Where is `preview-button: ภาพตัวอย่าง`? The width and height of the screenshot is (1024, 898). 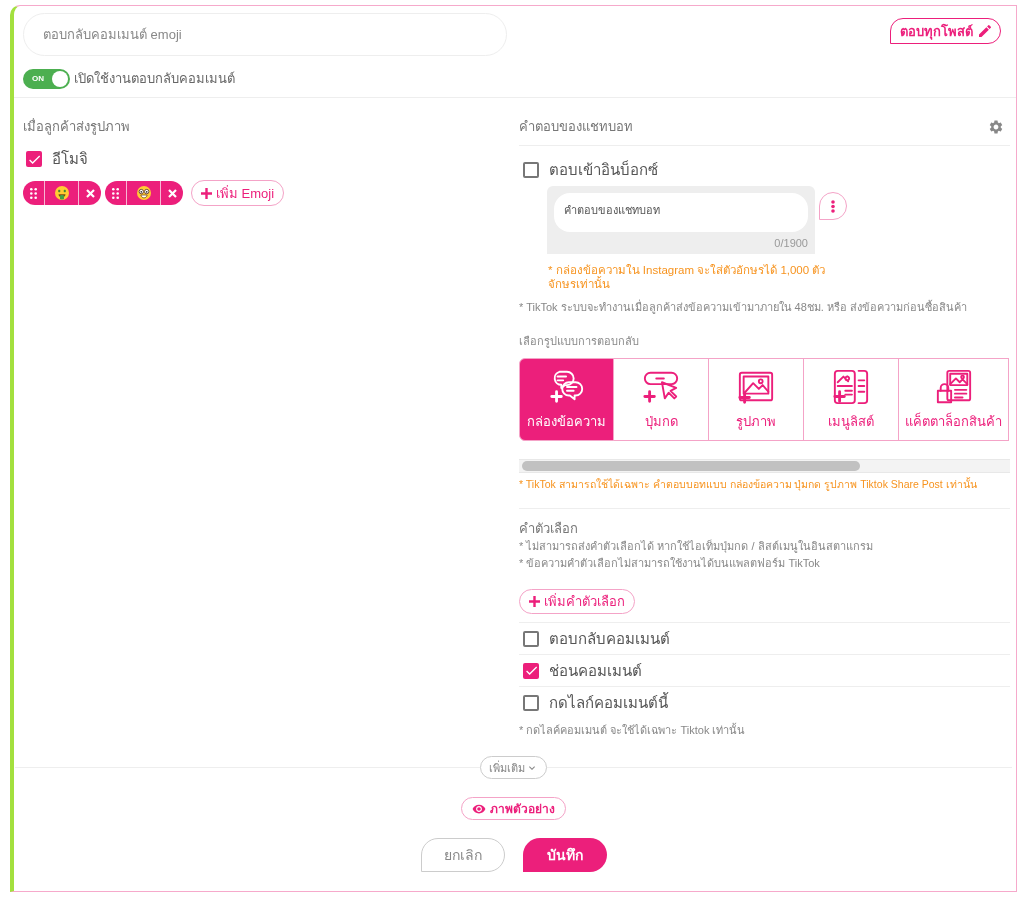 preview-button: ภาพตัวอย่าง is located at coordinates (513, 808).